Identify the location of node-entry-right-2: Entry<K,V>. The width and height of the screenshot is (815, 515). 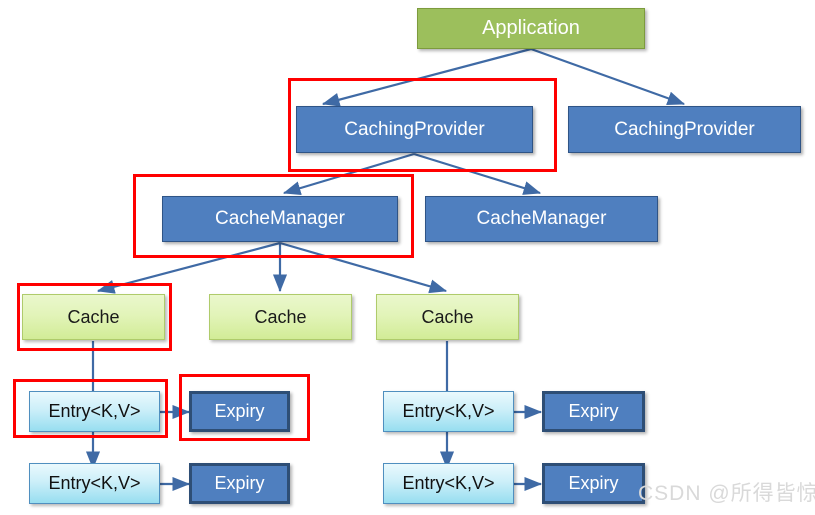
(448, 483).